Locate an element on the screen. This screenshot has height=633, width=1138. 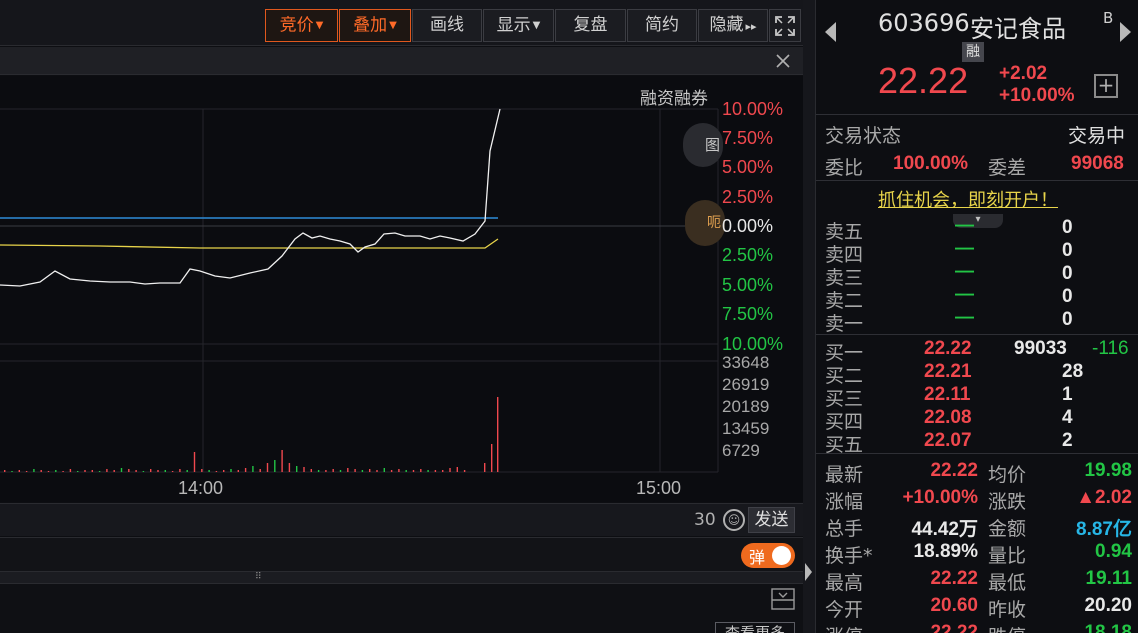
close-icon is located at coordinates (783, 61).